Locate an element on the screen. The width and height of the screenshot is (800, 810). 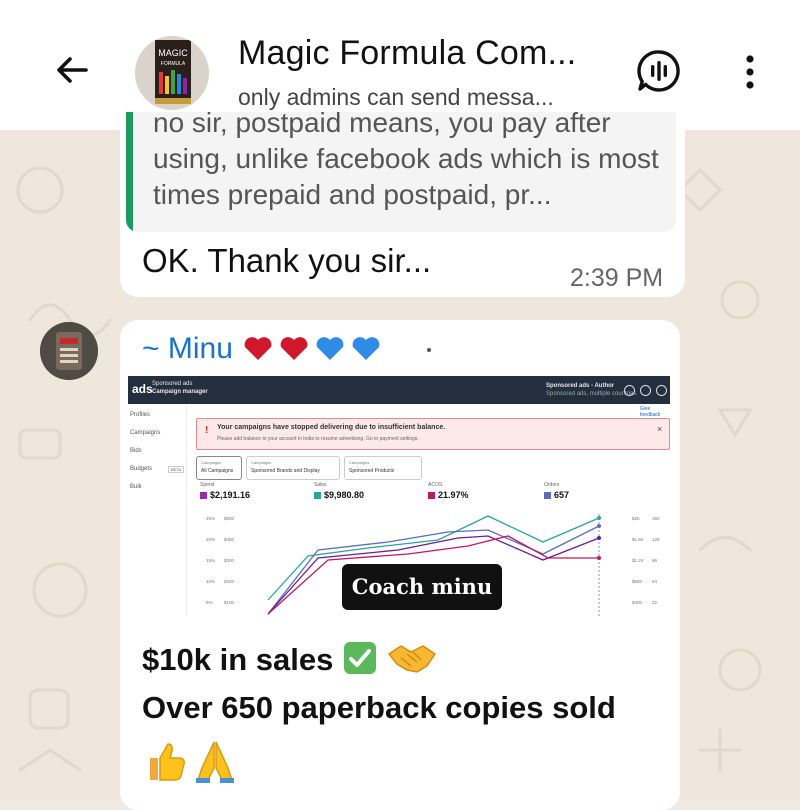
ads-topbar-title: Sponsored ads Campaign manager is located at coordinates (180, 388).